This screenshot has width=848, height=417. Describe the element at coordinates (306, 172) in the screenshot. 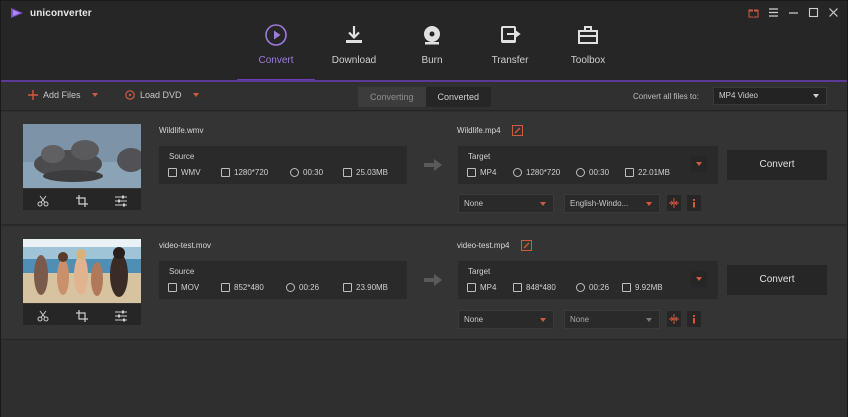

I see `source-duration: 00:30` at that location.